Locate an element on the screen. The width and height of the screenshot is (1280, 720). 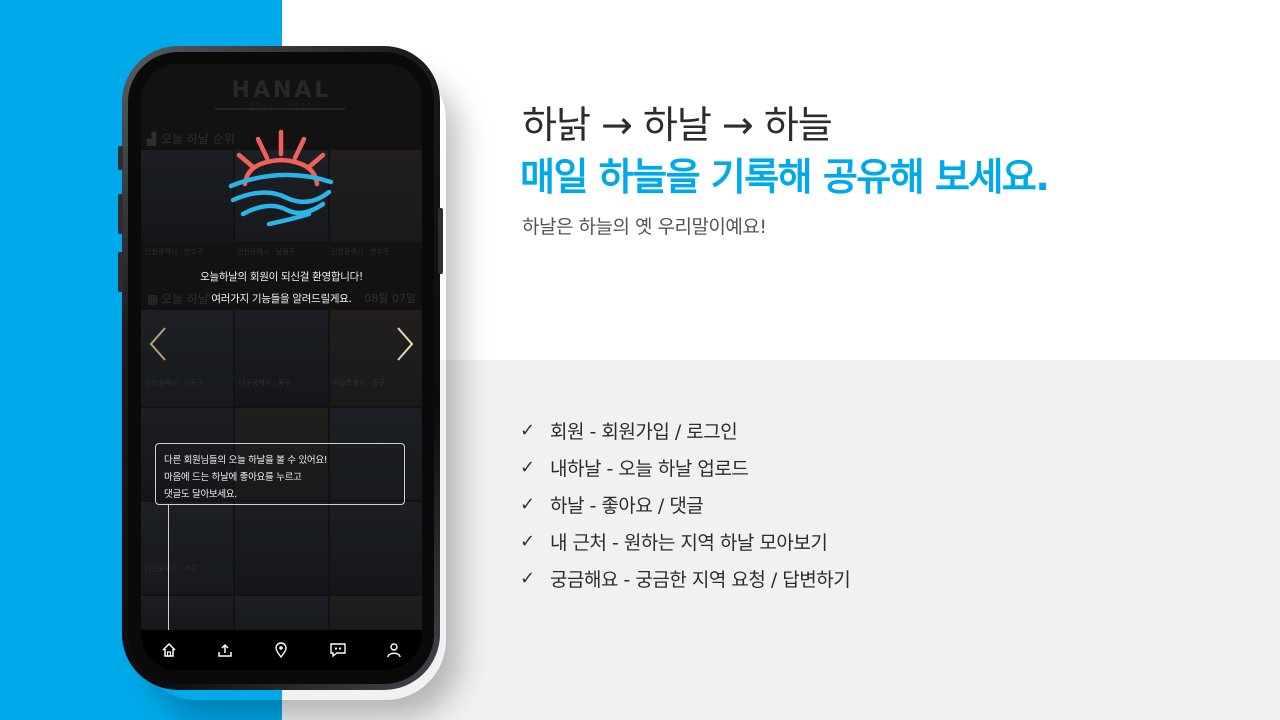
tab-nearby is located at coordinates (281, 650).